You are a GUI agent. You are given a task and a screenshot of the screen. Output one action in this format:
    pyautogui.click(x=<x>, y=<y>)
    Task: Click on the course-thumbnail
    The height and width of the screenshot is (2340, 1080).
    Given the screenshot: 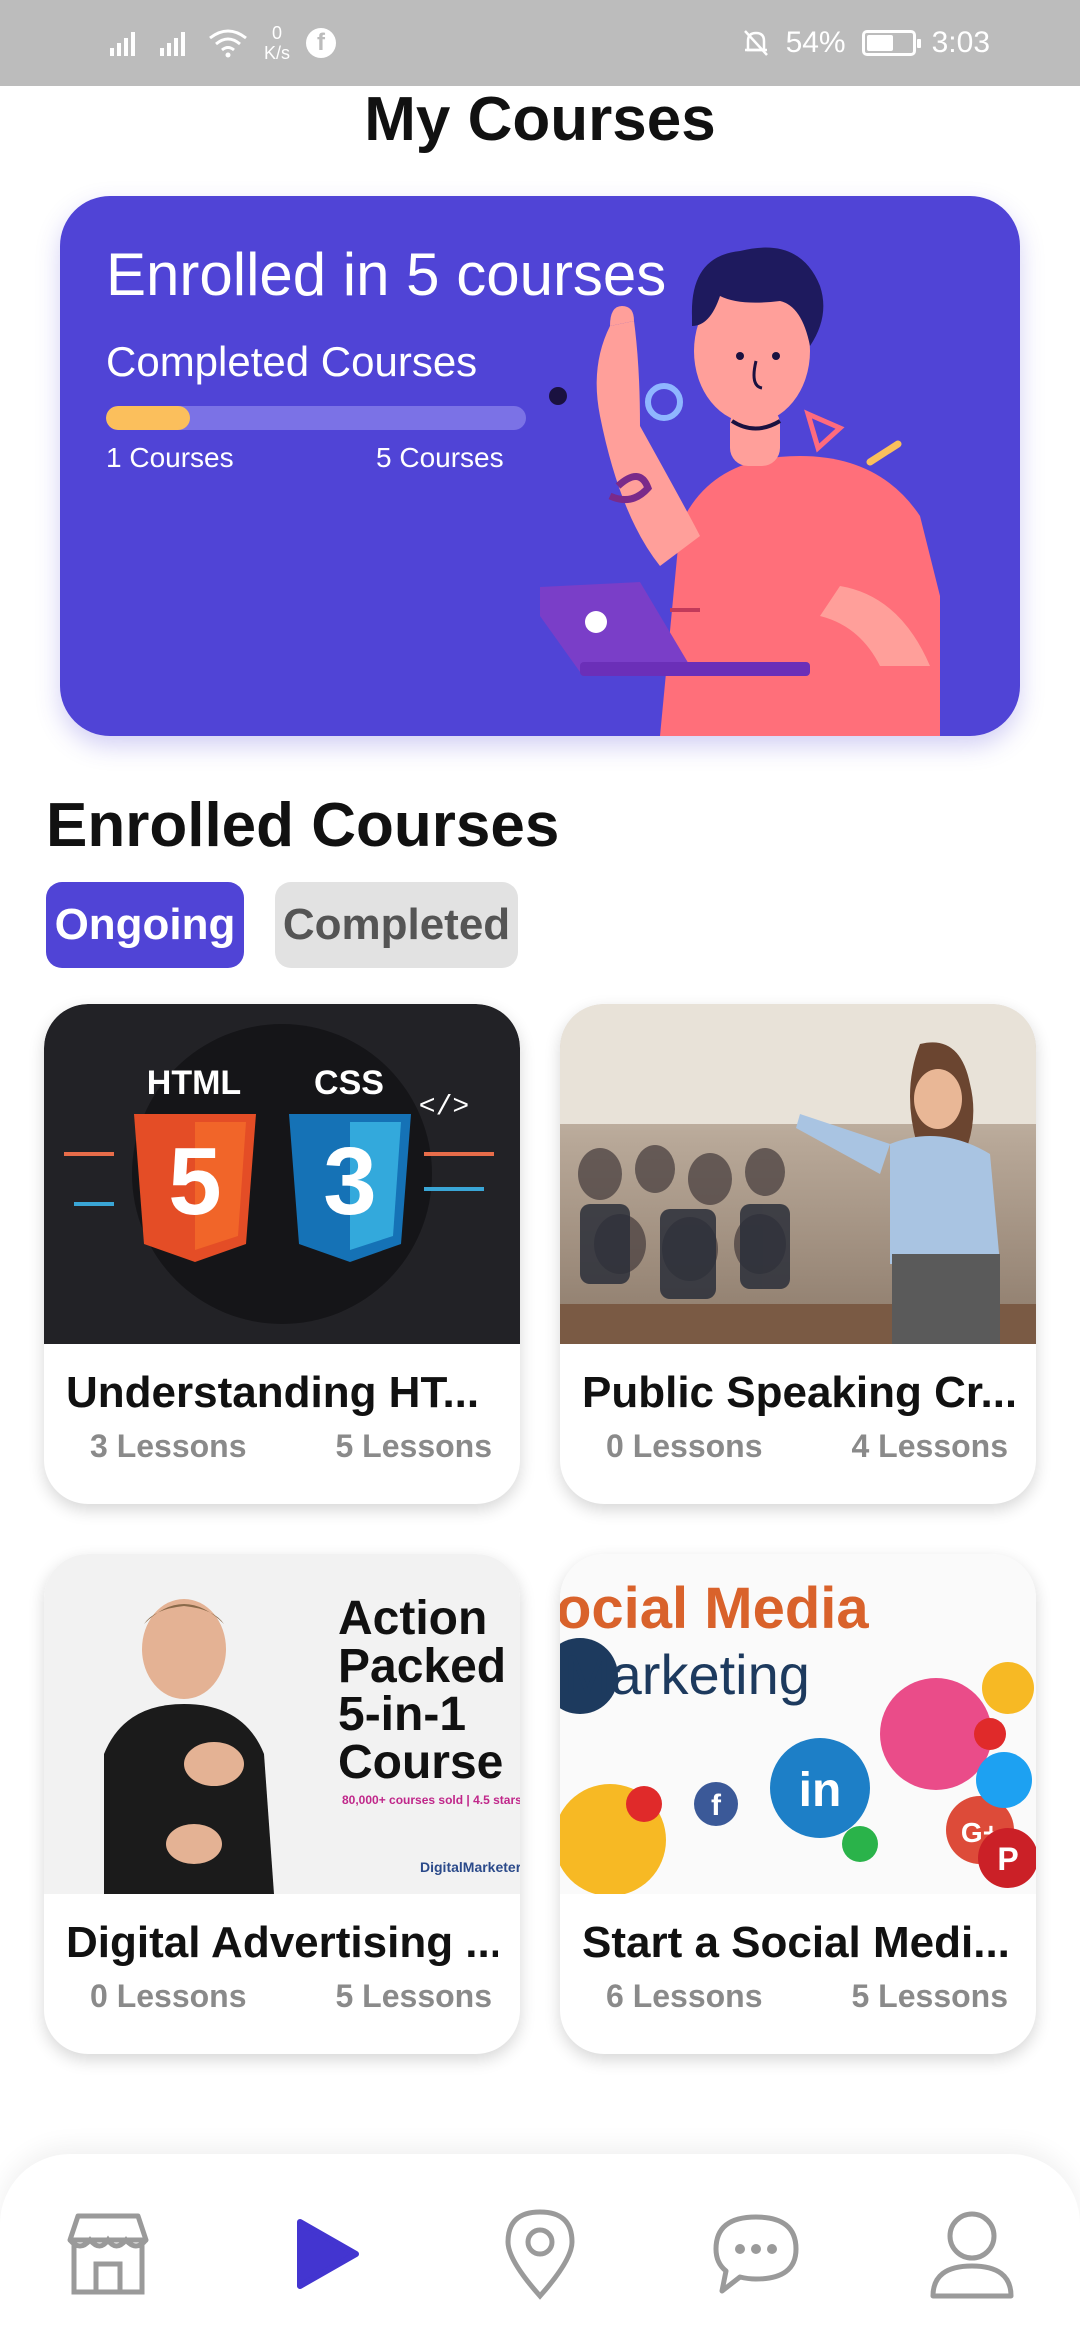 What is the action you would take?
    pyautogui.click(x=798, y=1174)
    